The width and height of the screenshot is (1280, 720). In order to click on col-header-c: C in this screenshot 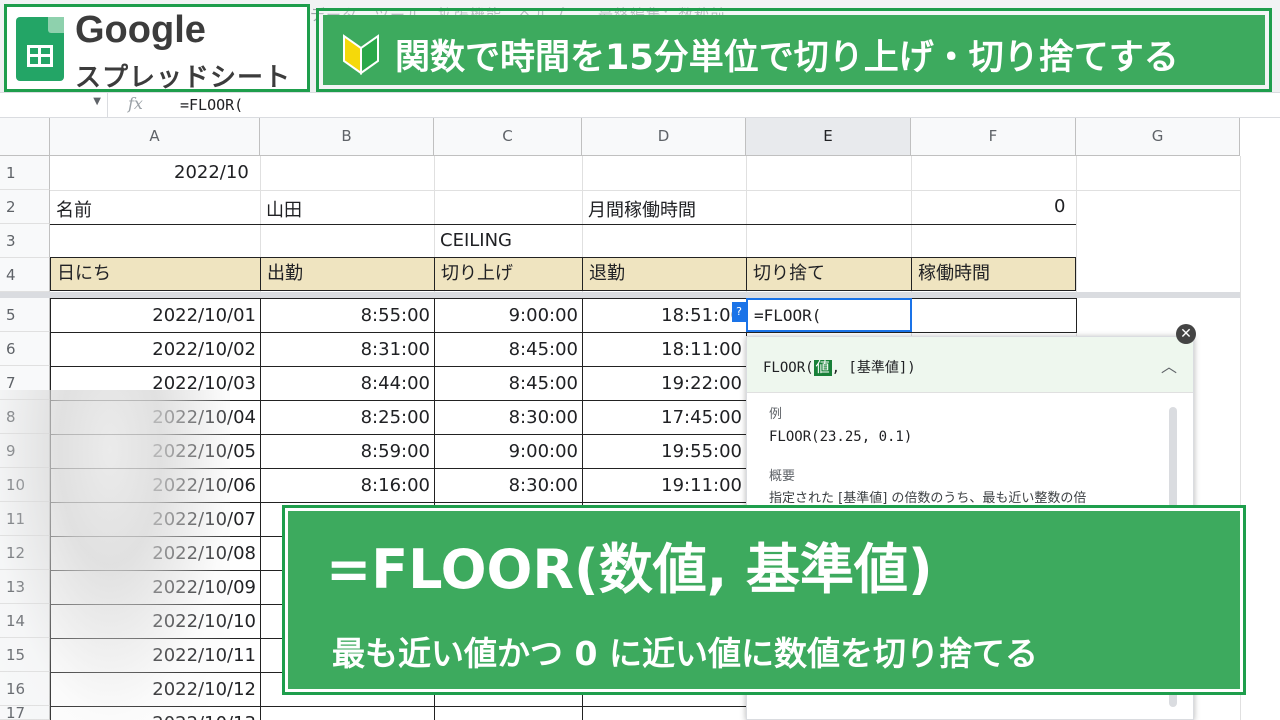, I will do `click(508, 137)`.